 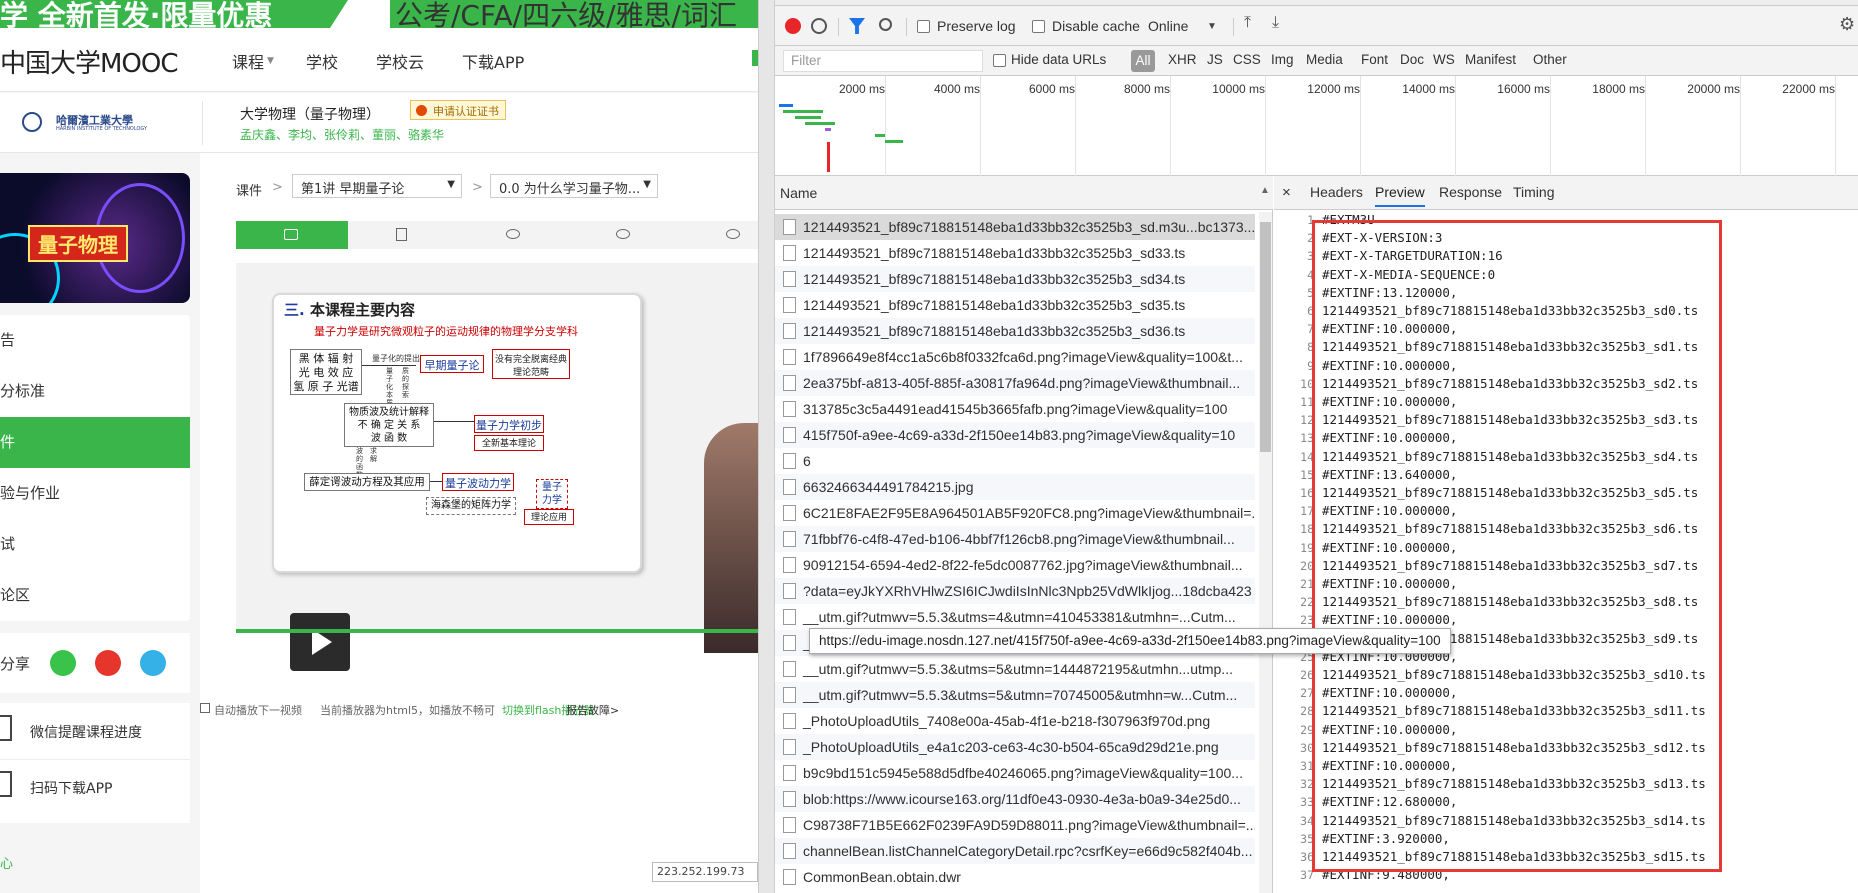 I want to click on filter-type-other: Other, so click(x=1550, y=59).